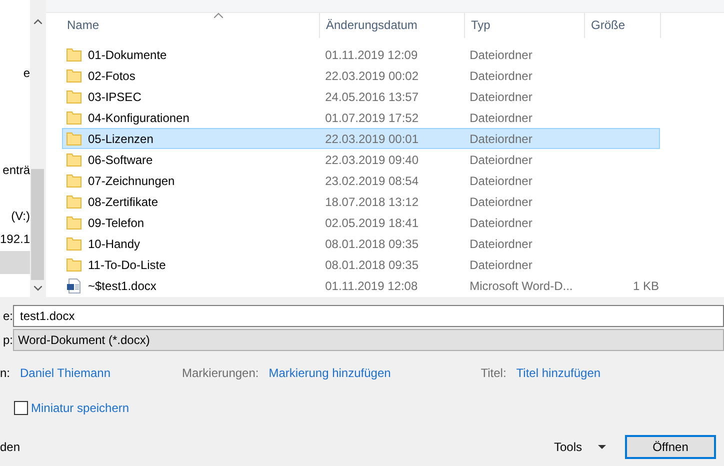 The height and width of the screenshot is (466, 724). What do you see at coordinates (372, 159) in the screenshot?
I see `modified-date: 22.03.2019 09:40` at bounding box center [372, 159].